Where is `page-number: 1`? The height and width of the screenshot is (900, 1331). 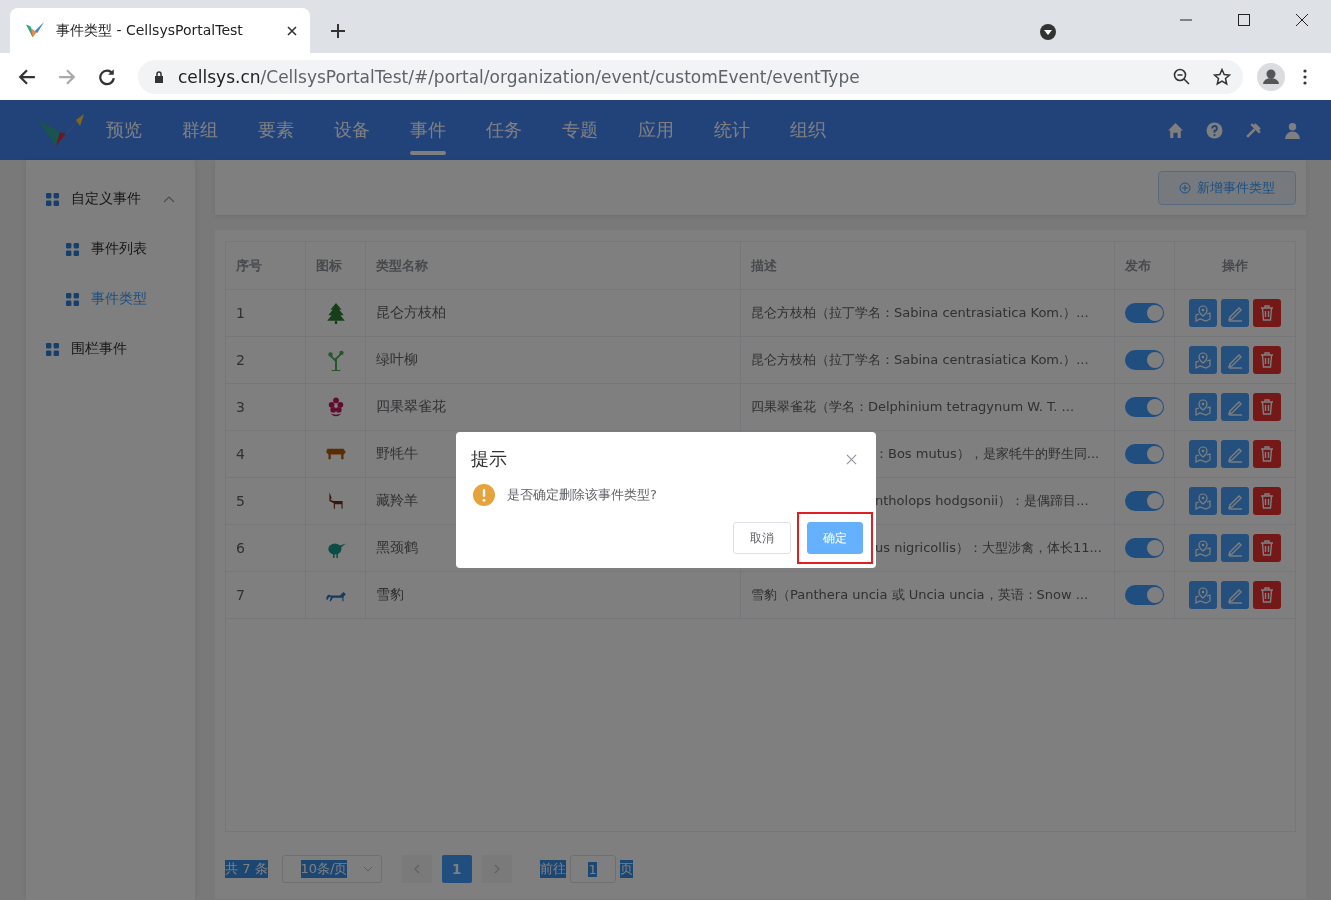 page-number: 1 is located at coordinates (456, 869).